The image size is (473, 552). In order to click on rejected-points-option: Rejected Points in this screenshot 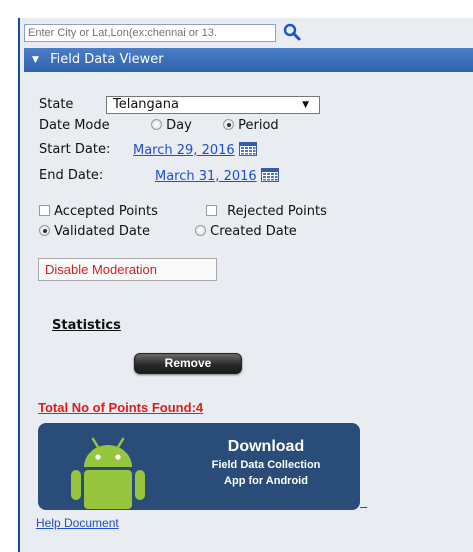, I will do `click(266, 211)`.